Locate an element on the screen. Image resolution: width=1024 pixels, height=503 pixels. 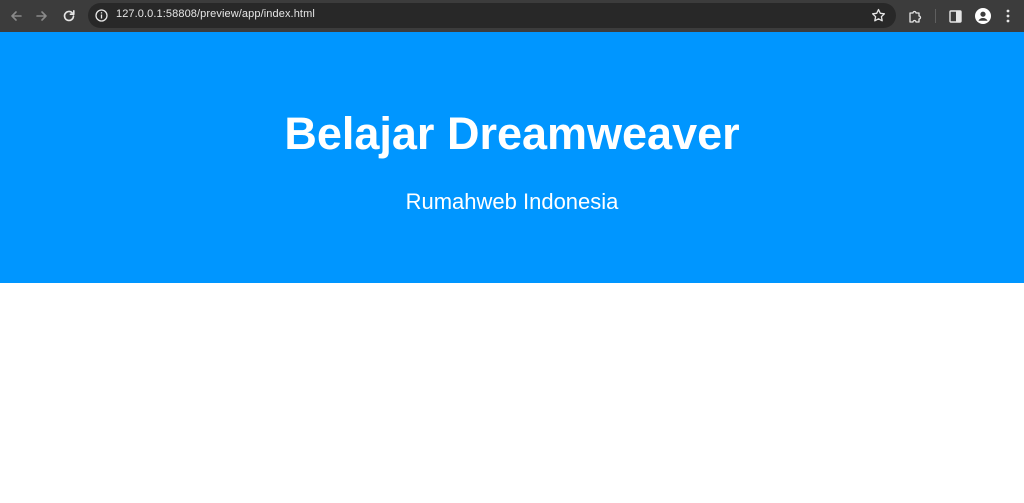
forward-arrow-icon is located at coordinates (41, 16).